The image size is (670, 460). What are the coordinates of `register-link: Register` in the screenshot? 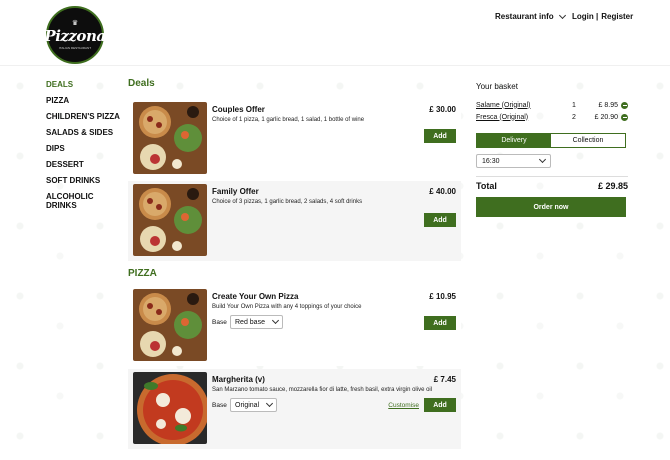 It's located at (617, 16).